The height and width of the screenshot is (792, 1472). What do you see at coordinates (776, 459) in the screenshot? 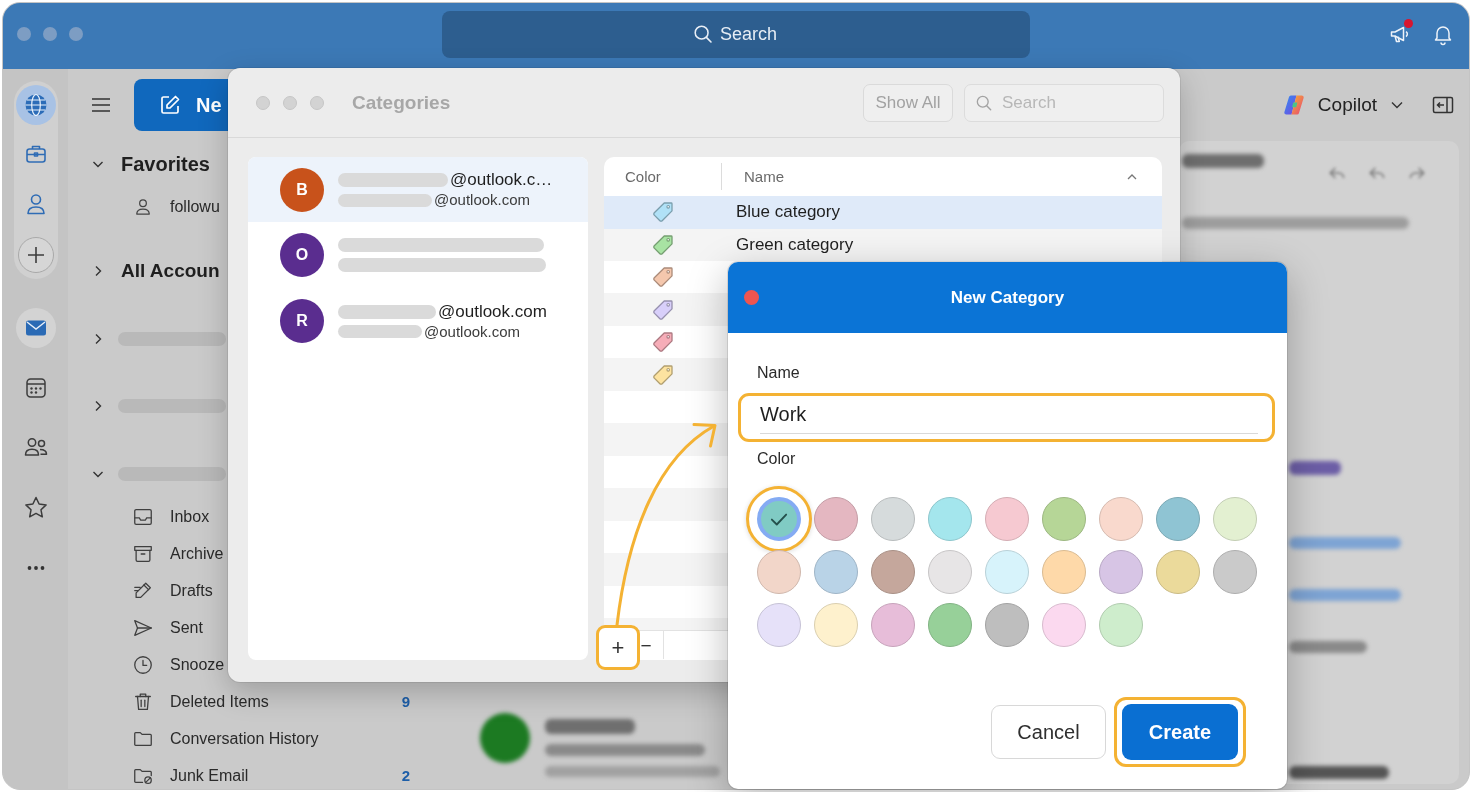
I see `field-label: Color` at bounding box center [776, 459].